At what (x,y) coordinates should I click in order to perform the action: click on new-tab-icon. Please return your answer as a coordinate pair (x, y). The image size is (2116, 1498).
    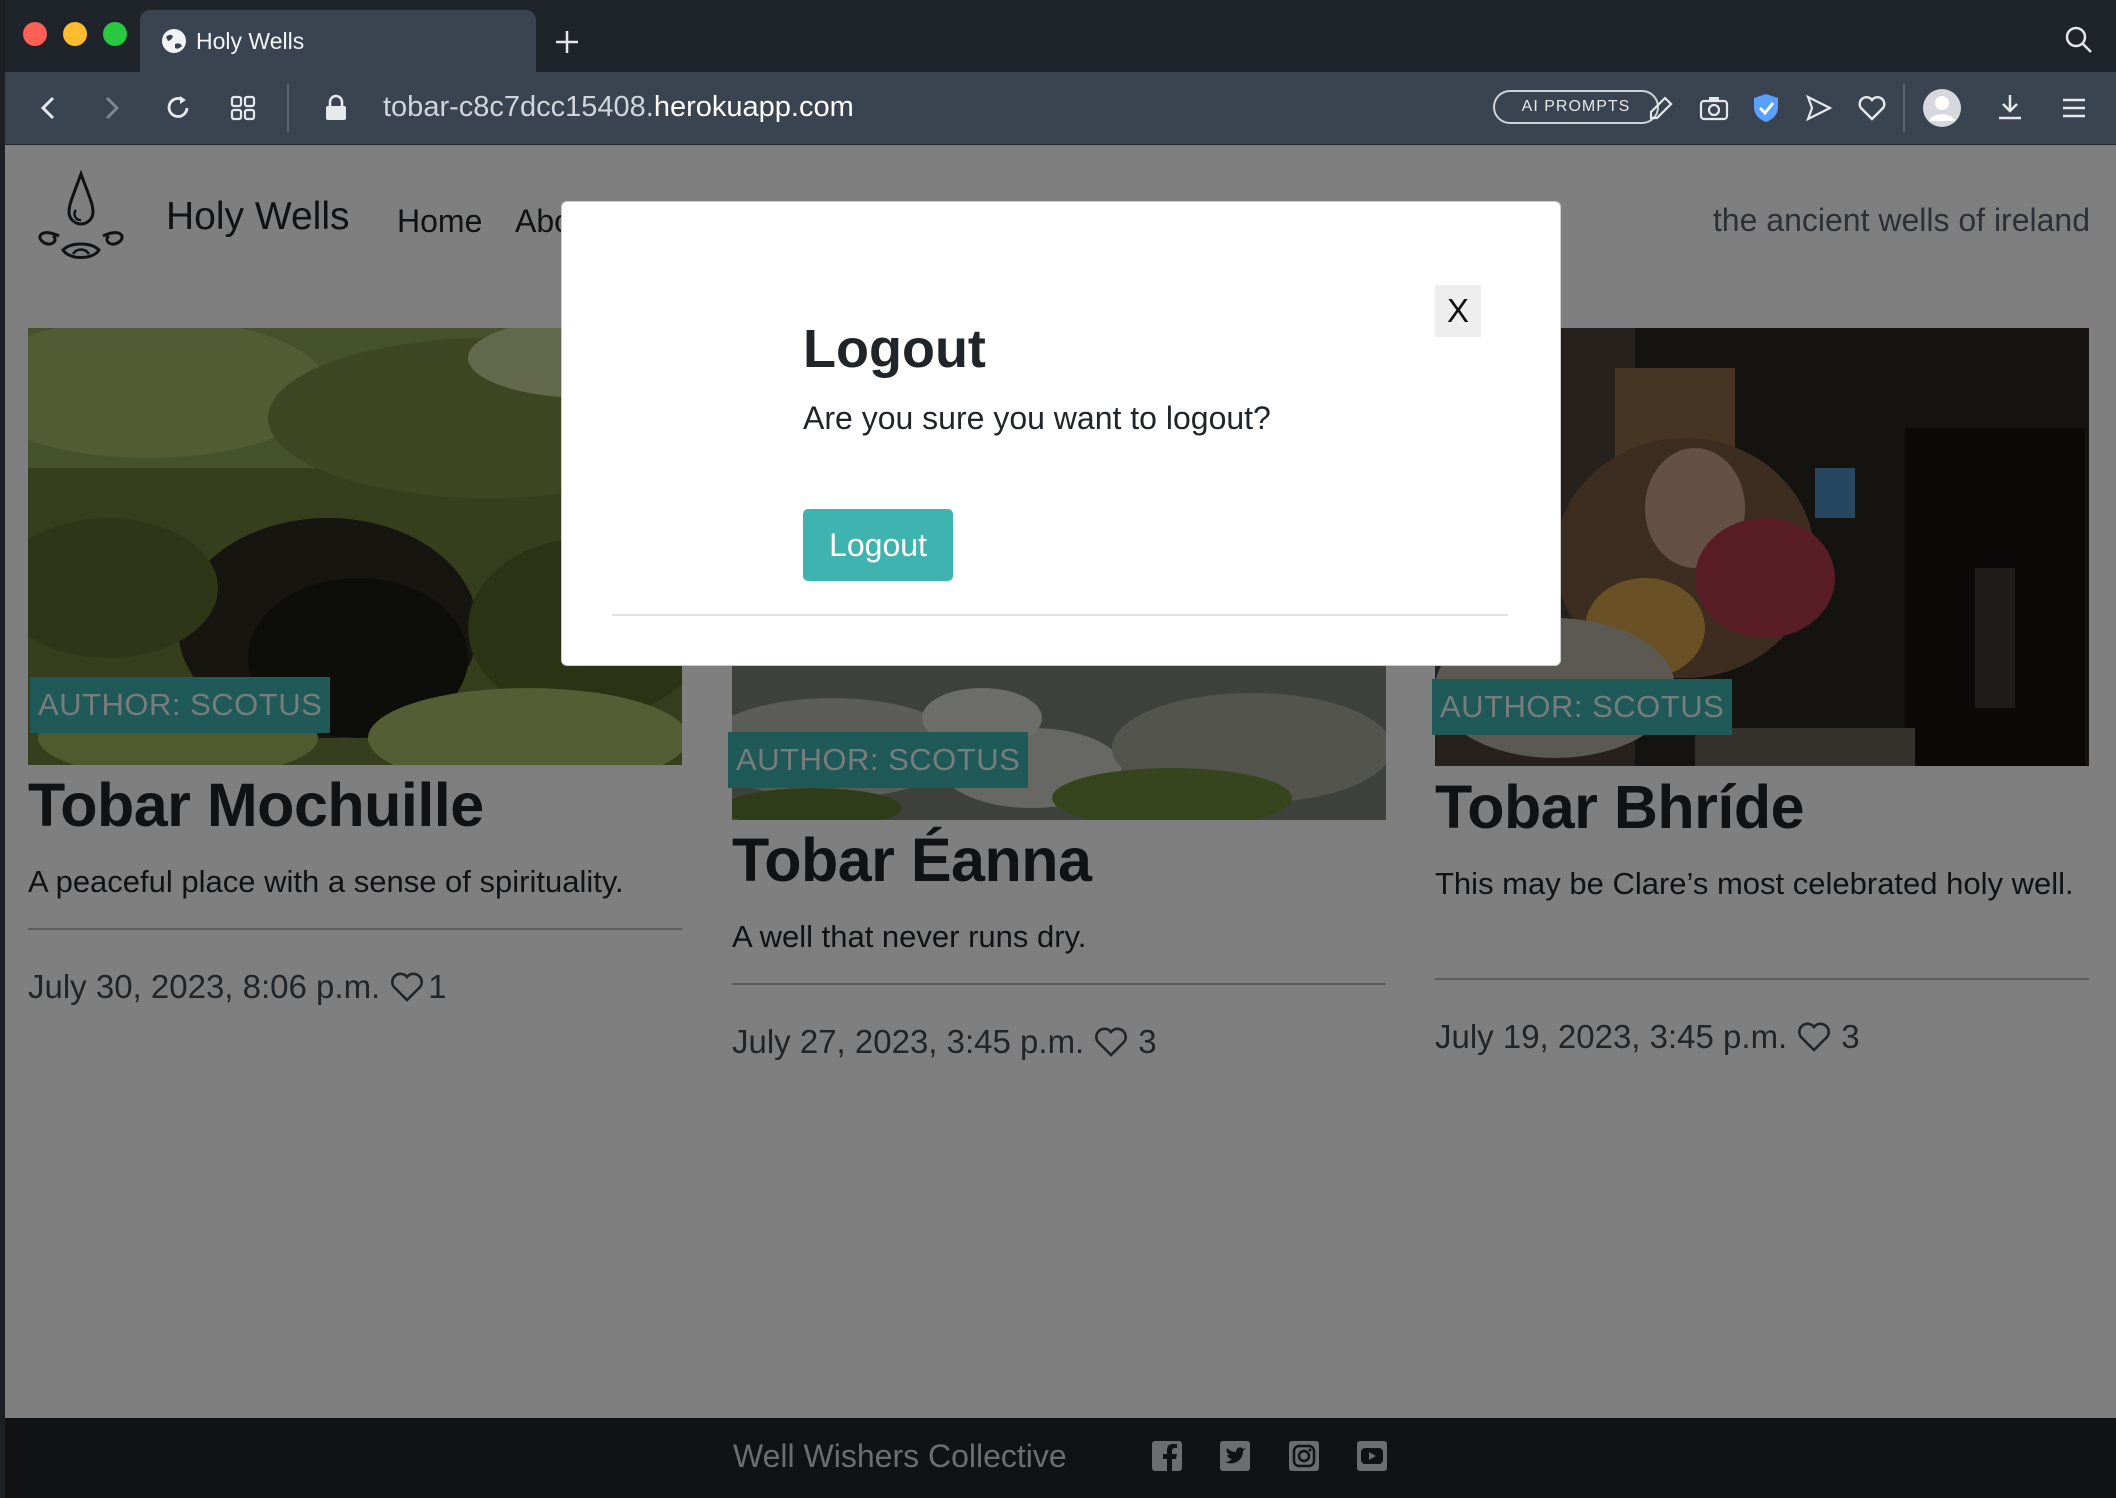
    Looking at the image, I should click on (567, 42).